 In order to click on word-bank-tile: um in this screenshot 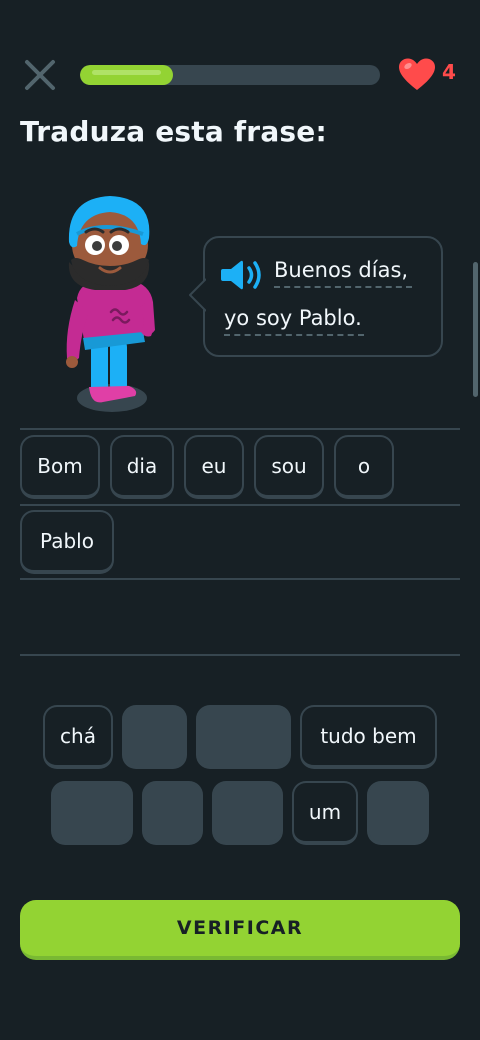, I will do `click(325, 813)`.